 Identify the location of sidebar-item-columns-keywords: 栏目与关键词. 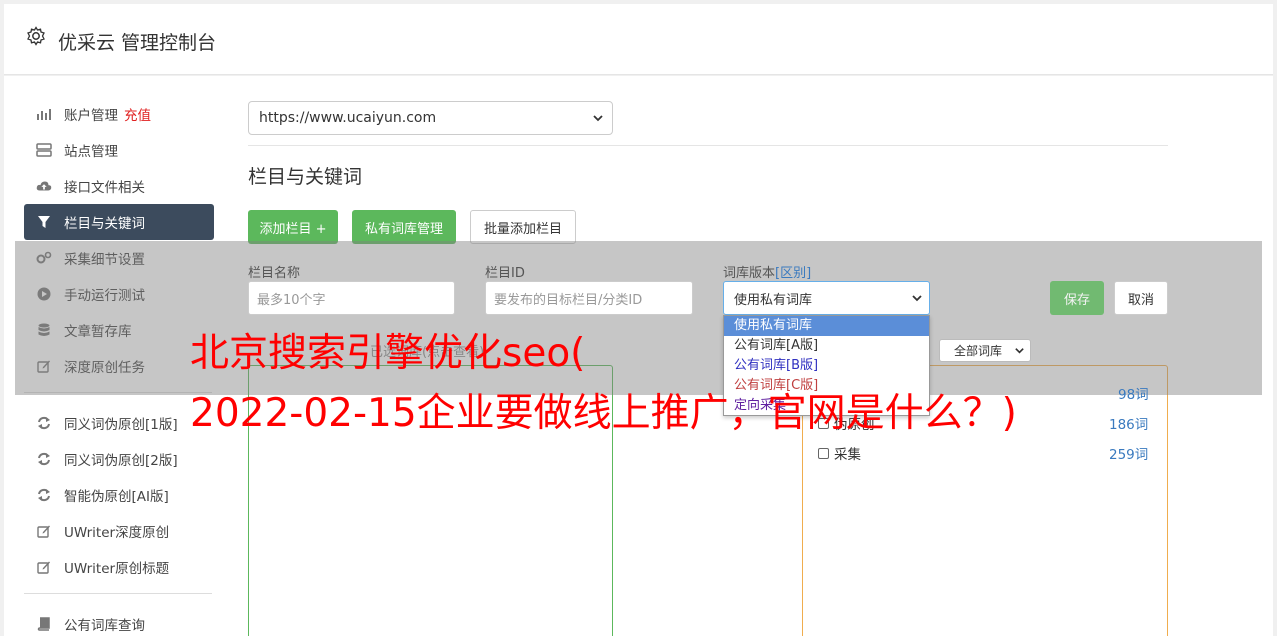
(119, 222).